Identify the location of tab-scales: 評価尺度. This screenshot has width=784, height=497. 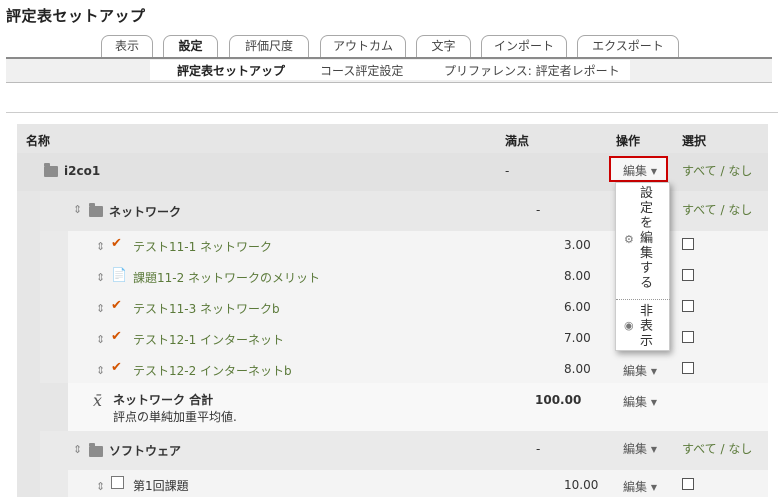
(269, 46).